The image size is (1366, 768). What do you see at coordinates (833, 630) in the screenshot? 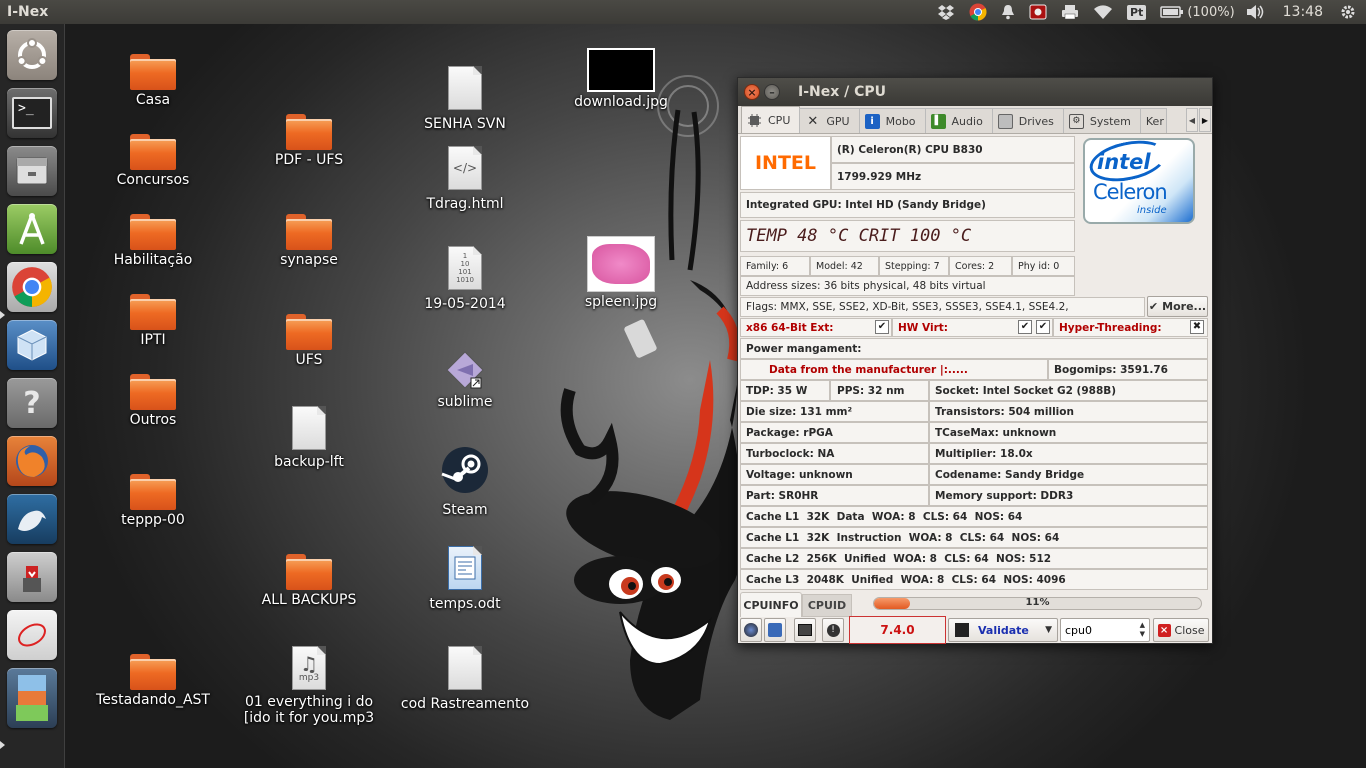
I see `about-button: !` at bounding box center [833, 630].